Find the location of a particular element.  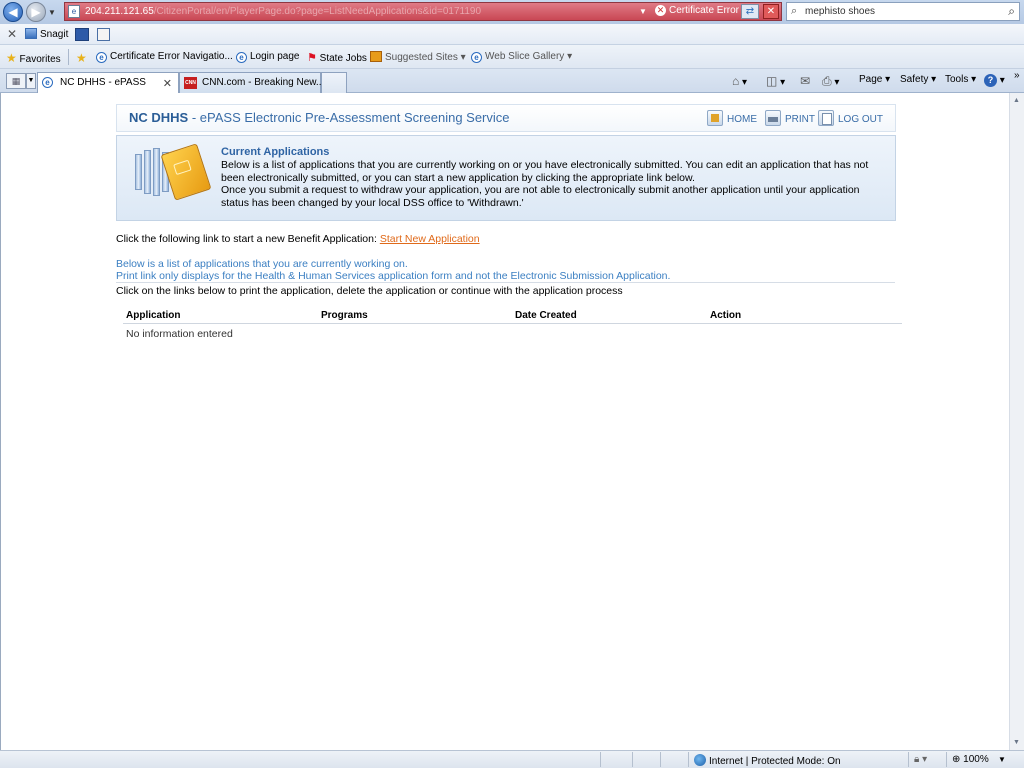

print-link: PRINT is located at coordinates (790, 118).